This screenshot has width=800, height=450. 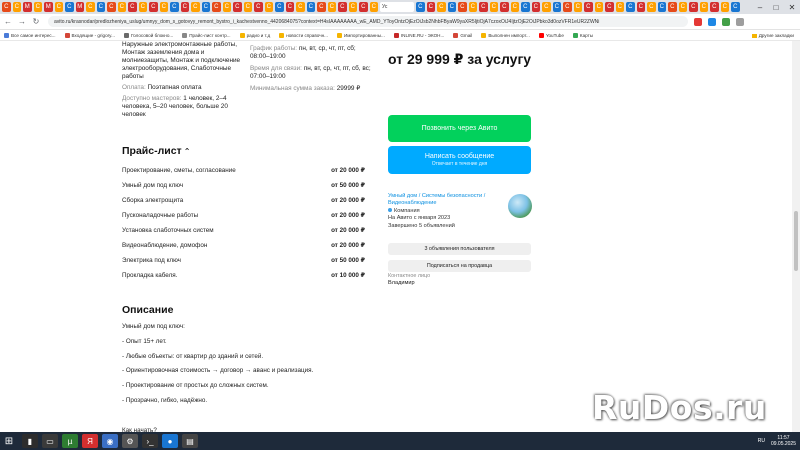 I want to click on forward-icon: →, so click(x=22, y=22).